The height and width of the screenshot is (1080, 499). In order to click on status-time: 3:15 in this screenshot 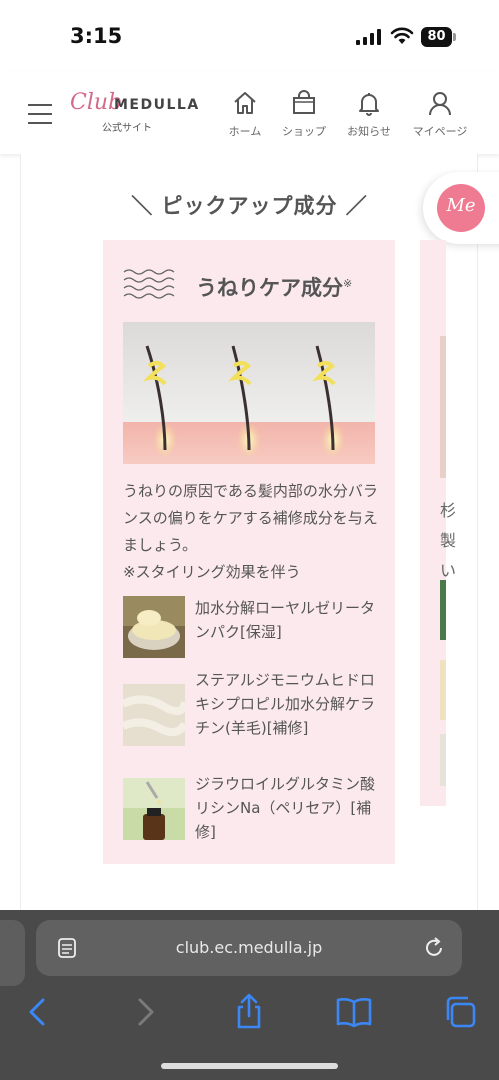, I will do `click(96, 36)`.